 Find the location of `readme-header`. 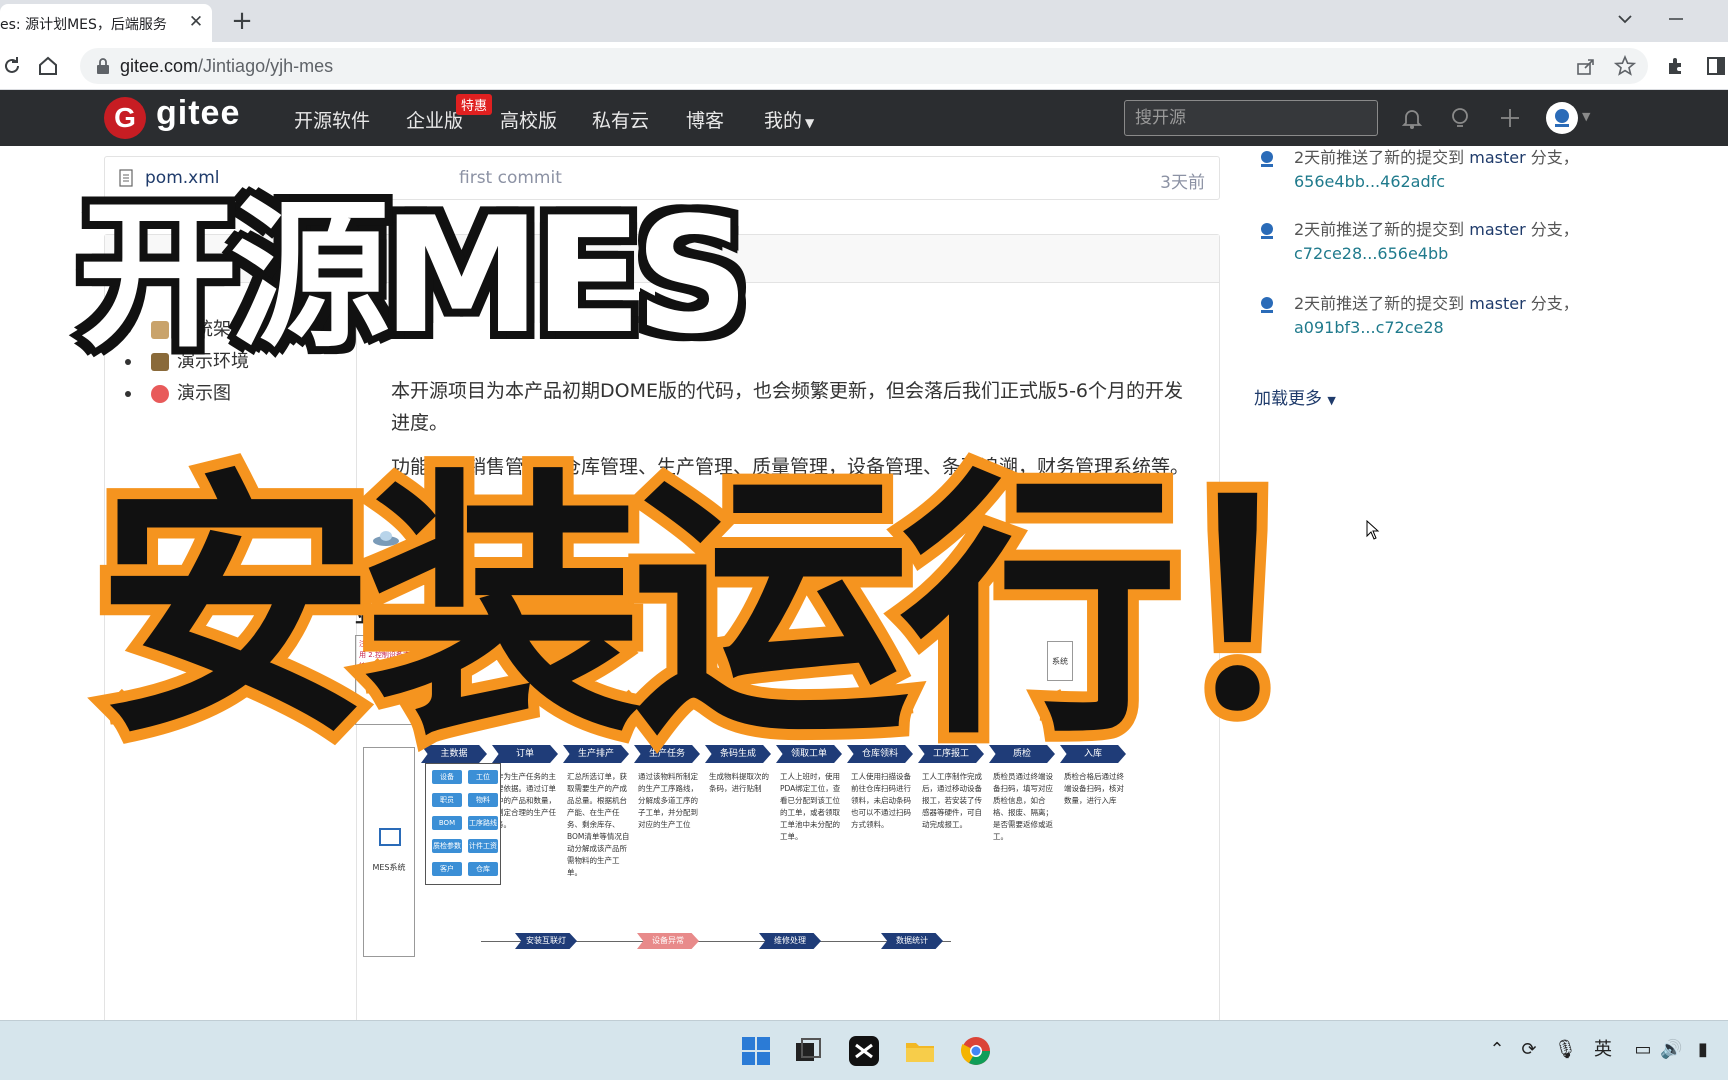

readme-header is located at coordinates (662, 259).